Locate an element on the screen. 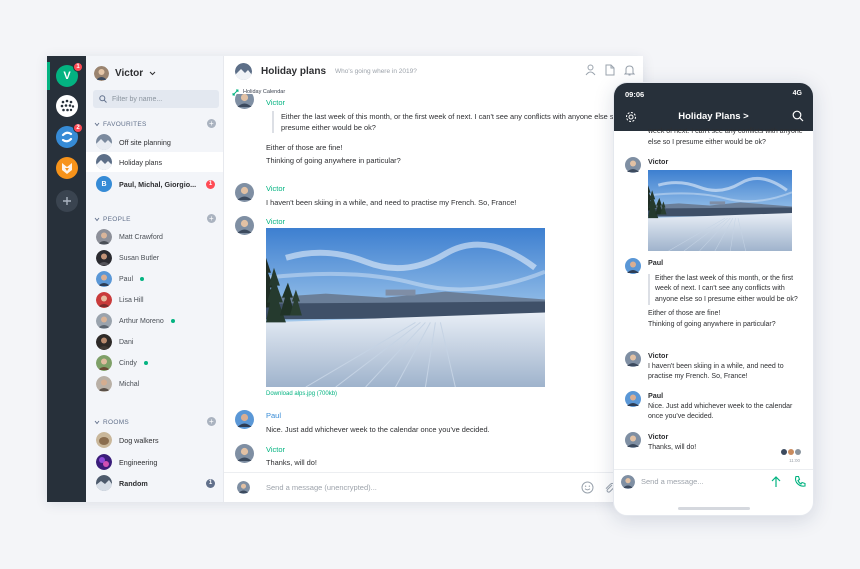 The image size is (860, 569). voice-call-icon is located at coordinates (800, 481).